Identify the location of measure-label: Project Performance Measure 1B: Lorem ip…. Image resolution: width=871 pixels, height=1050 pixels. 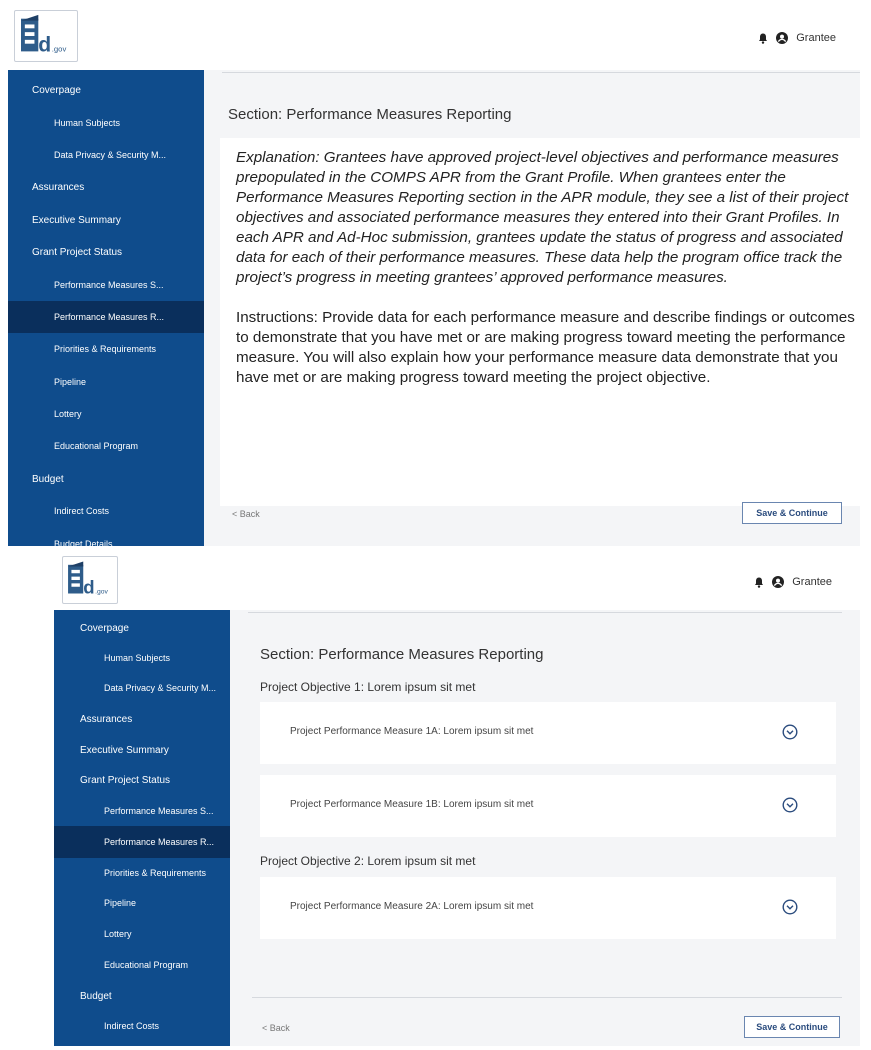
(412, 804).